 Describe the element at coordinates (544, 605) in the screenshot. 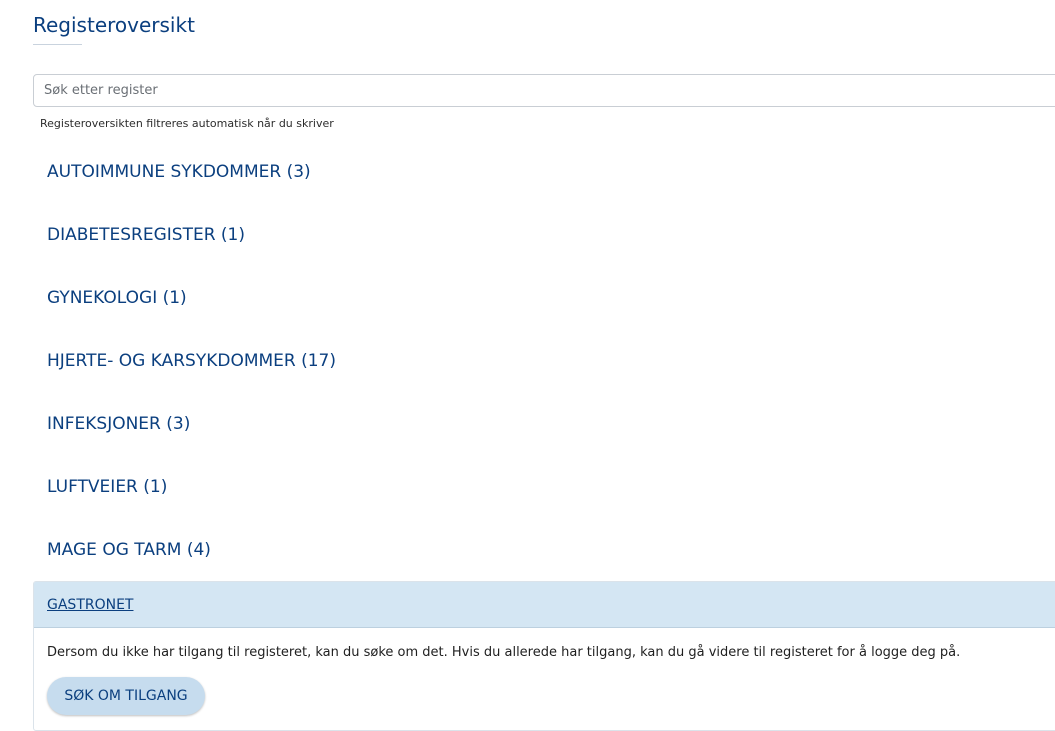

I see `register-panel-header: GASTRONET` at that location.